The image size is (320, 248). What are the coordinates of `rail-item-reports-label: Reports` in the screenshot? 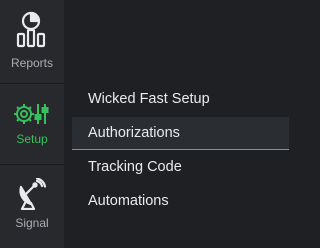 It's located at (32, 63).